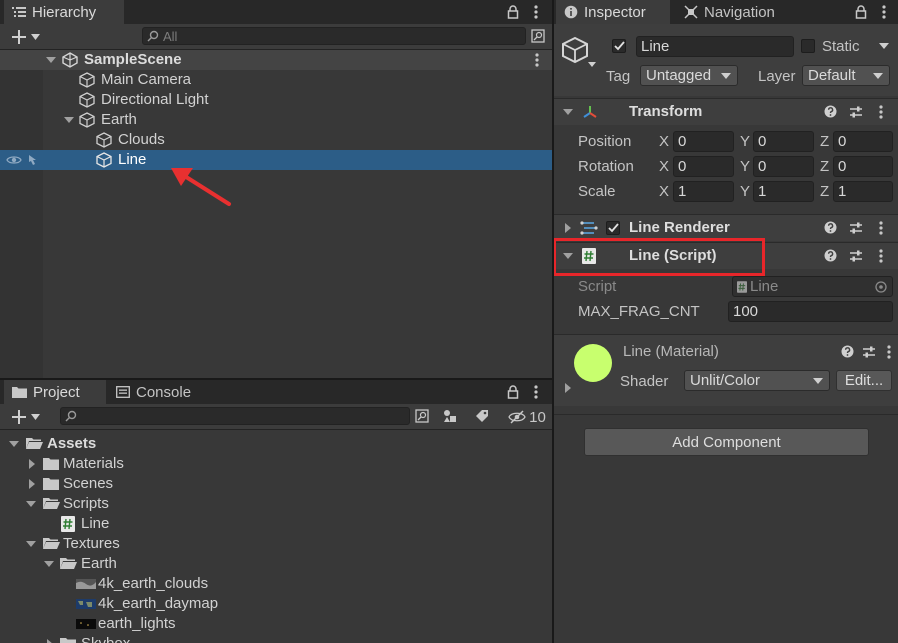  Describe the element at coordinates (741, 12) in the screenshot. I see `tab-navigation: Navigation` at that location.